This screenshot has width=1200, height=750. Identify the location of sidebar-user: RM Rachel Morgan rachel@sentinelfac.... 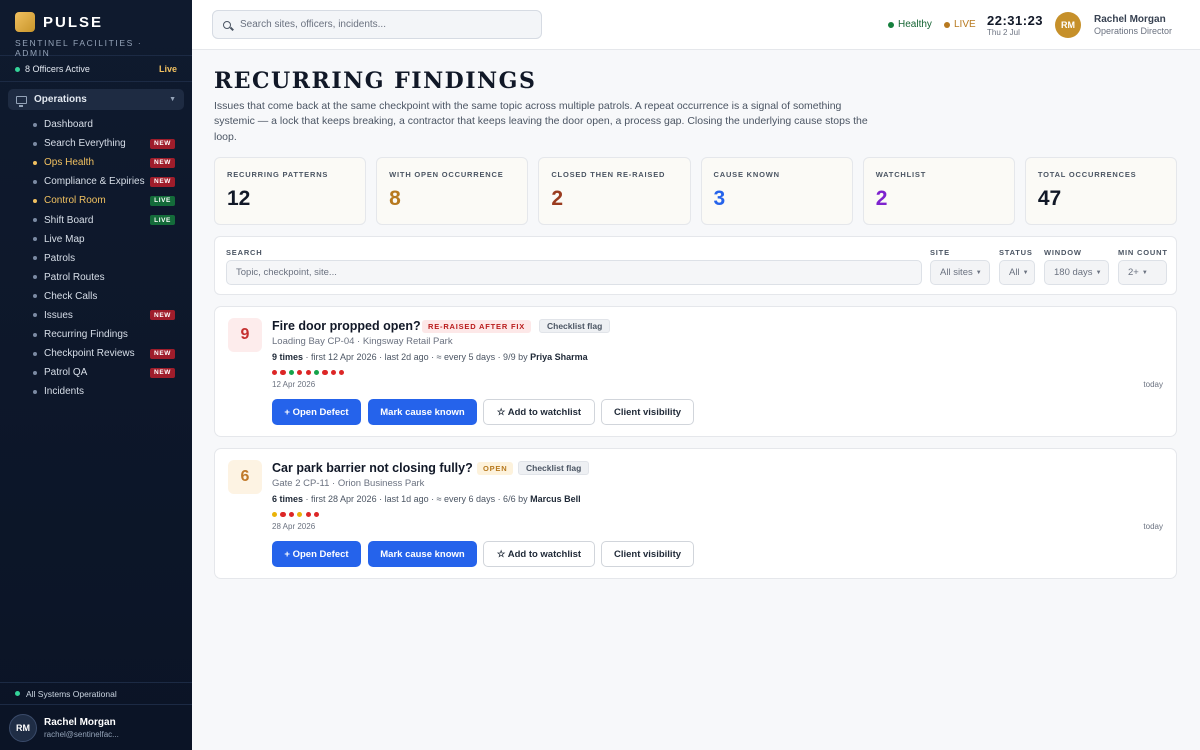
(96, 728).